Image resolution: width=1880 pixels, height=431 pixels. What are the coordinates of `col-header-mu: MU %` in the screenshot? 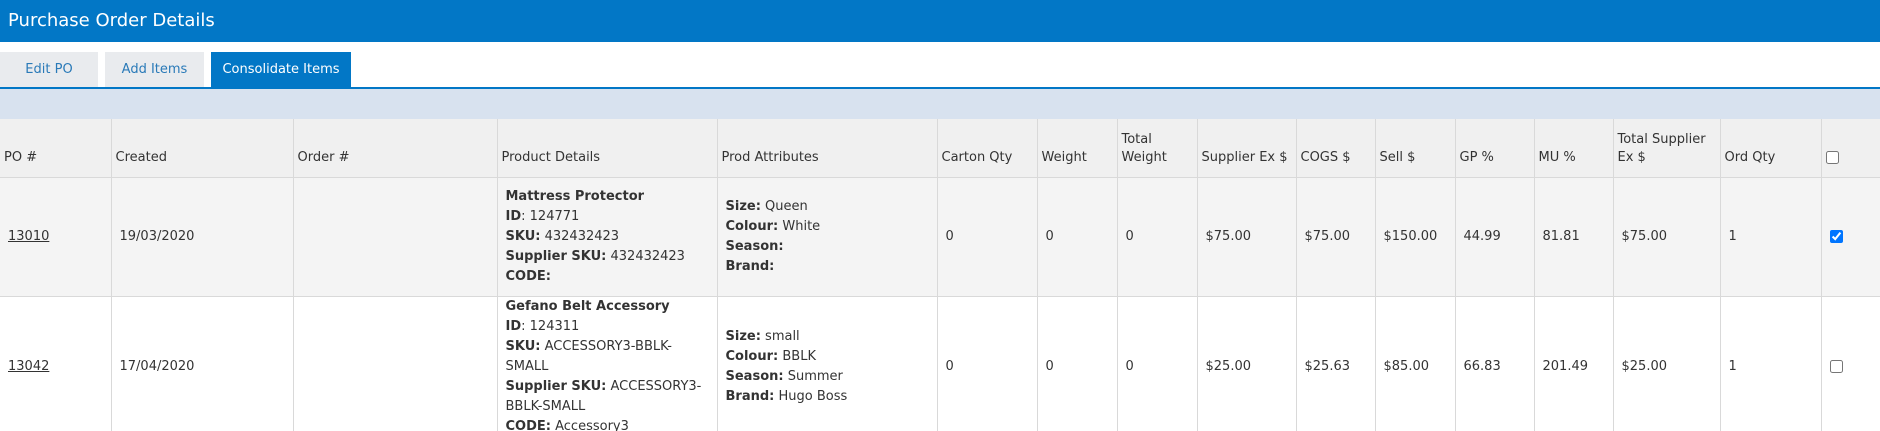 It's located at (1574, 148).